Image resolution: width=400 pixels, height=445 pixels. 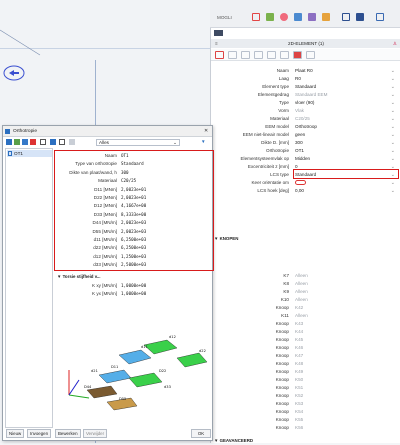 What do you see at coordinates (53, 142) in the screenshot?
I see `save-icon` at bounding box center [53, 142].